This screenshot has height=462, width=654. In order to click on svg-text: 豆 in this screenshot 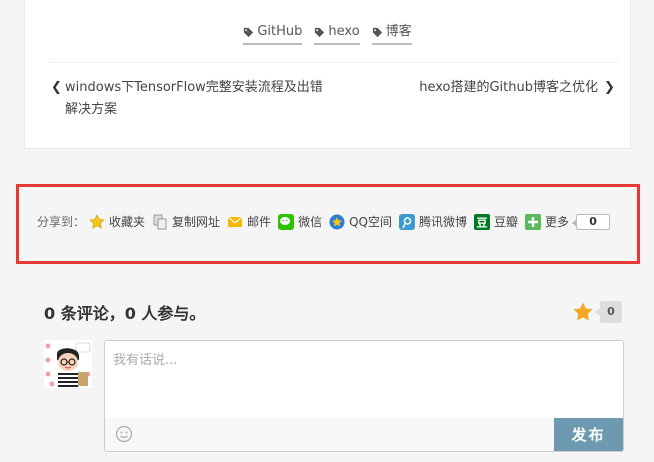, I will do `click(482, 222)`.